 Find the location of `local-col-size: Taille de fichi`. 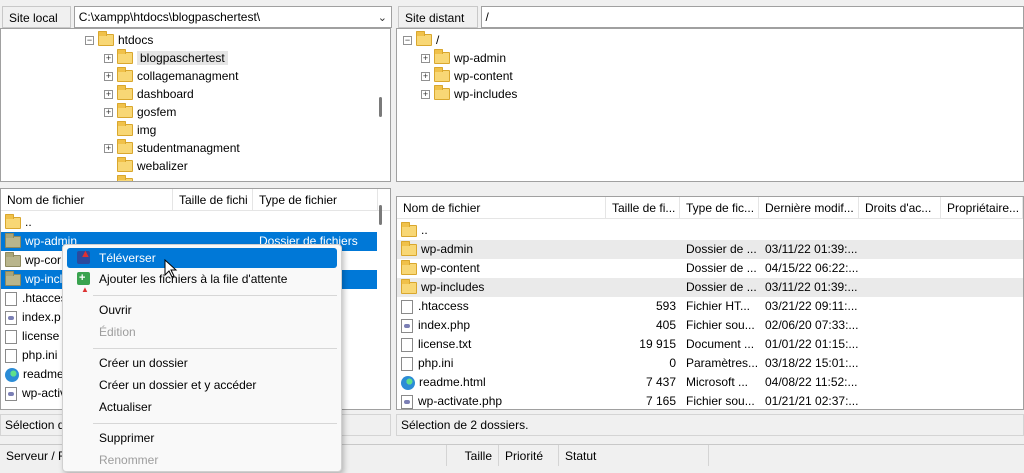

local-col-size: Taille de fichi is located at coordinates (213, 200).